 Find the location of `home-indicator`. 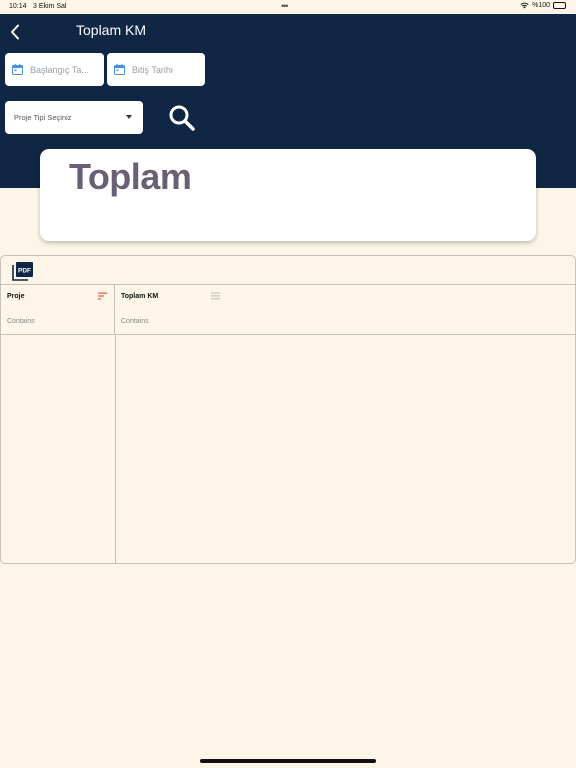

home-indicator is located at coordinates (288, 761).